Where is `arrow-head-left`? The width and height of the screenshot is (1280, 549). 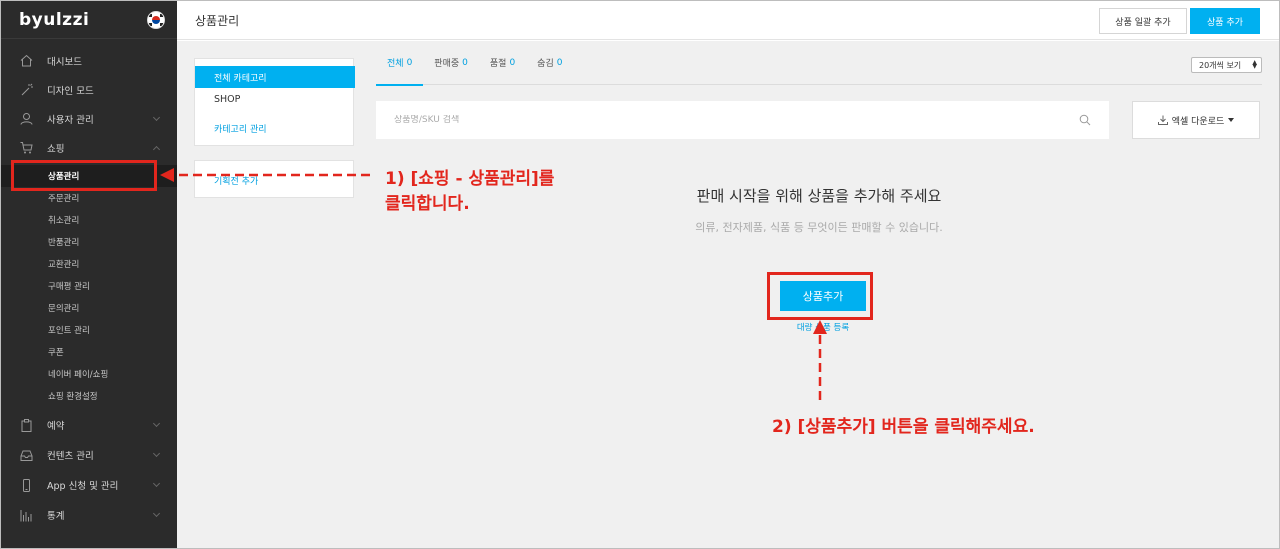
arrow-head-left is located at coordinates (167, 175).